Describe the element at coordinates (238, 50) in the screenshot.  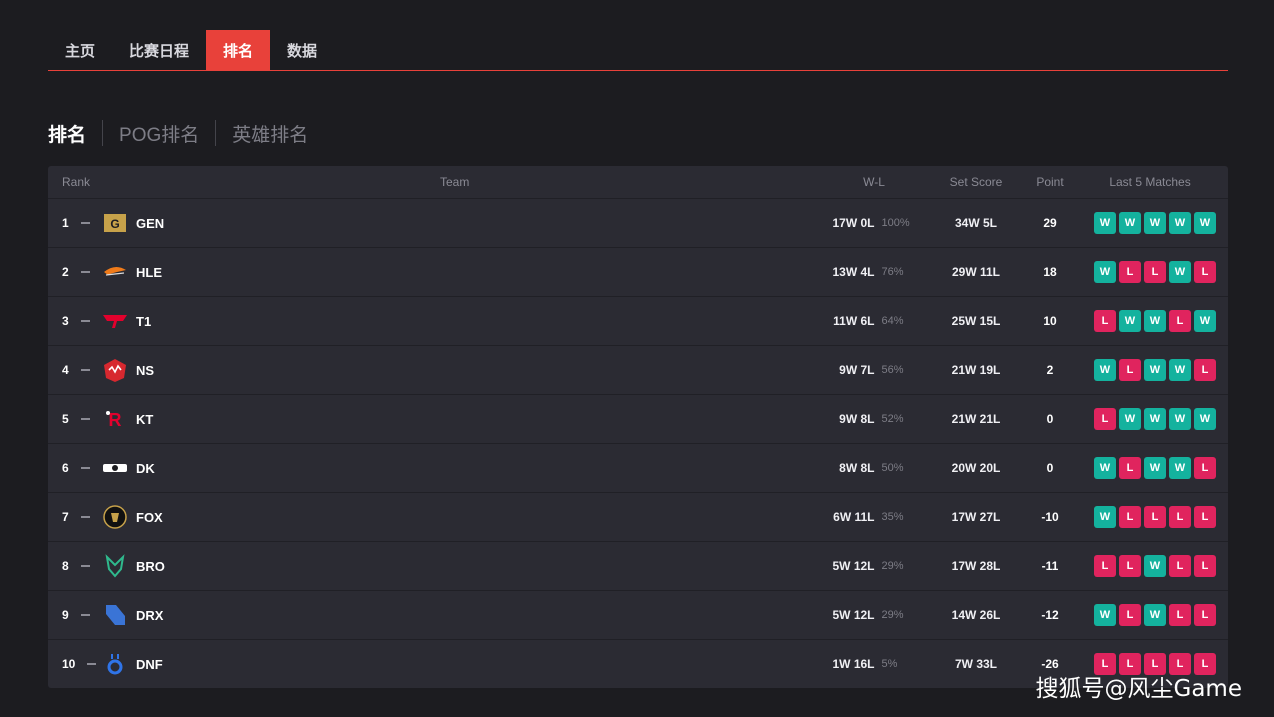
I see `tab-ranking: 排名` at that location.